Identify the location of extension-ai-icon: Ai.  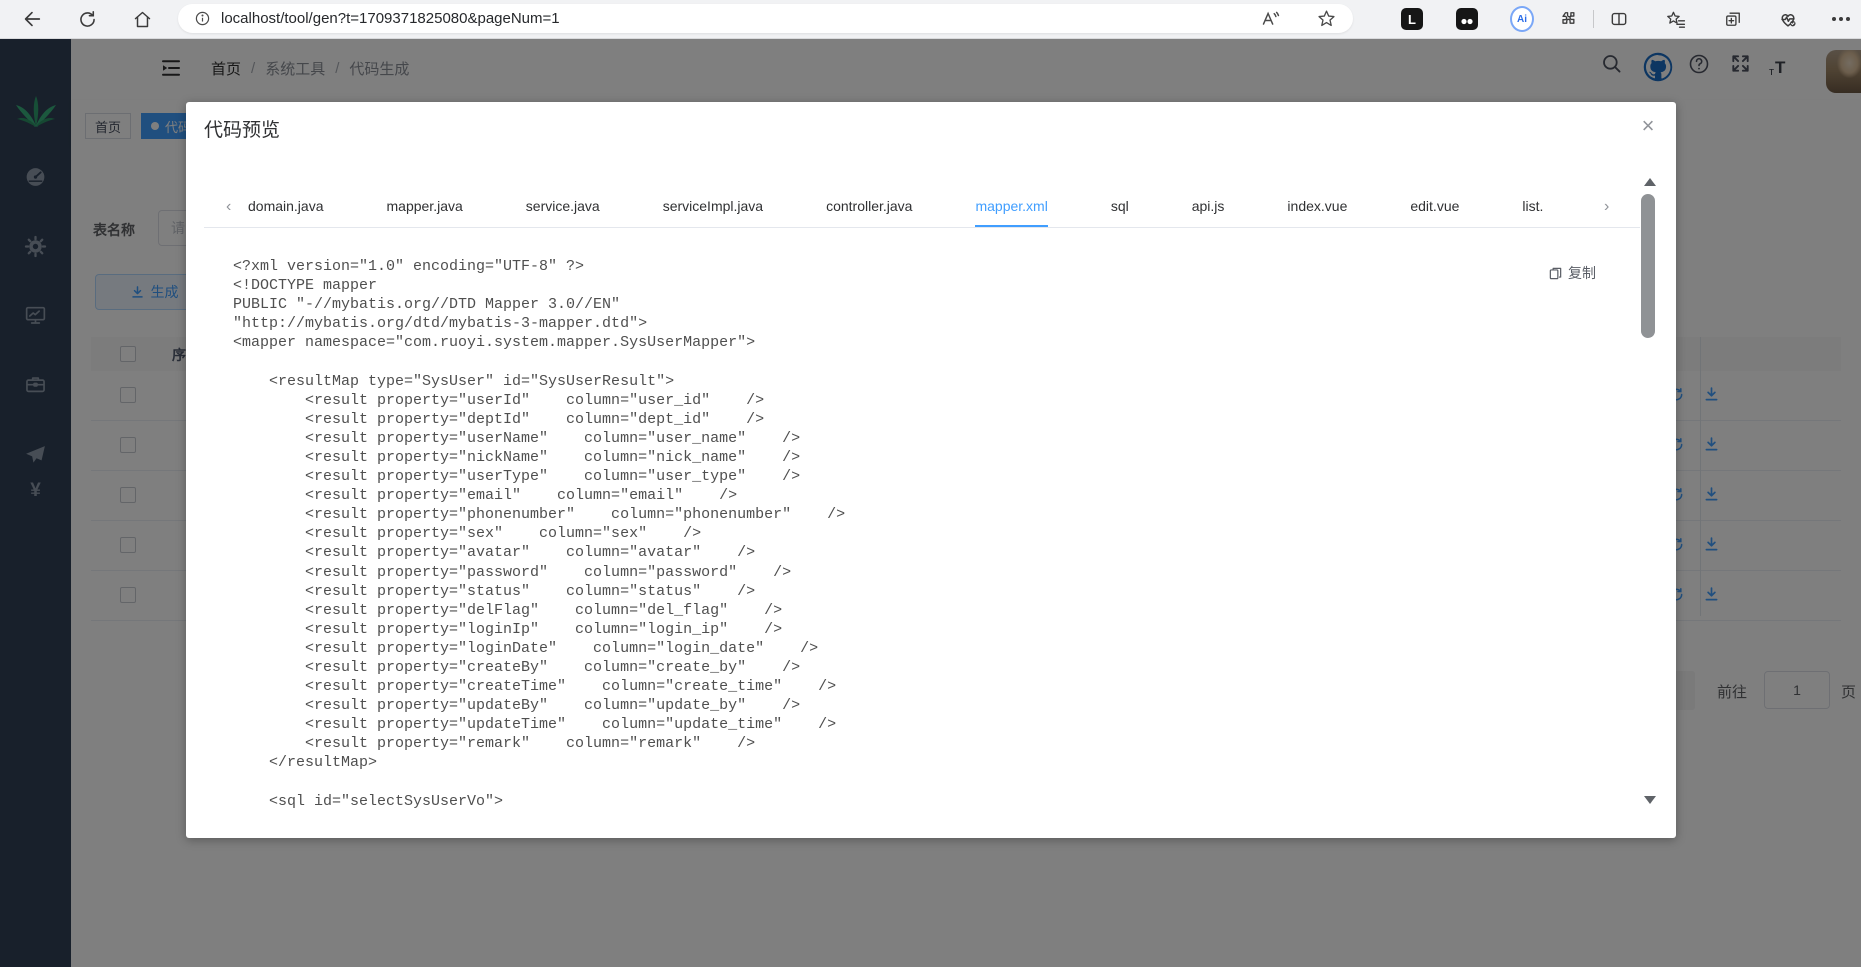
(1522, 19).